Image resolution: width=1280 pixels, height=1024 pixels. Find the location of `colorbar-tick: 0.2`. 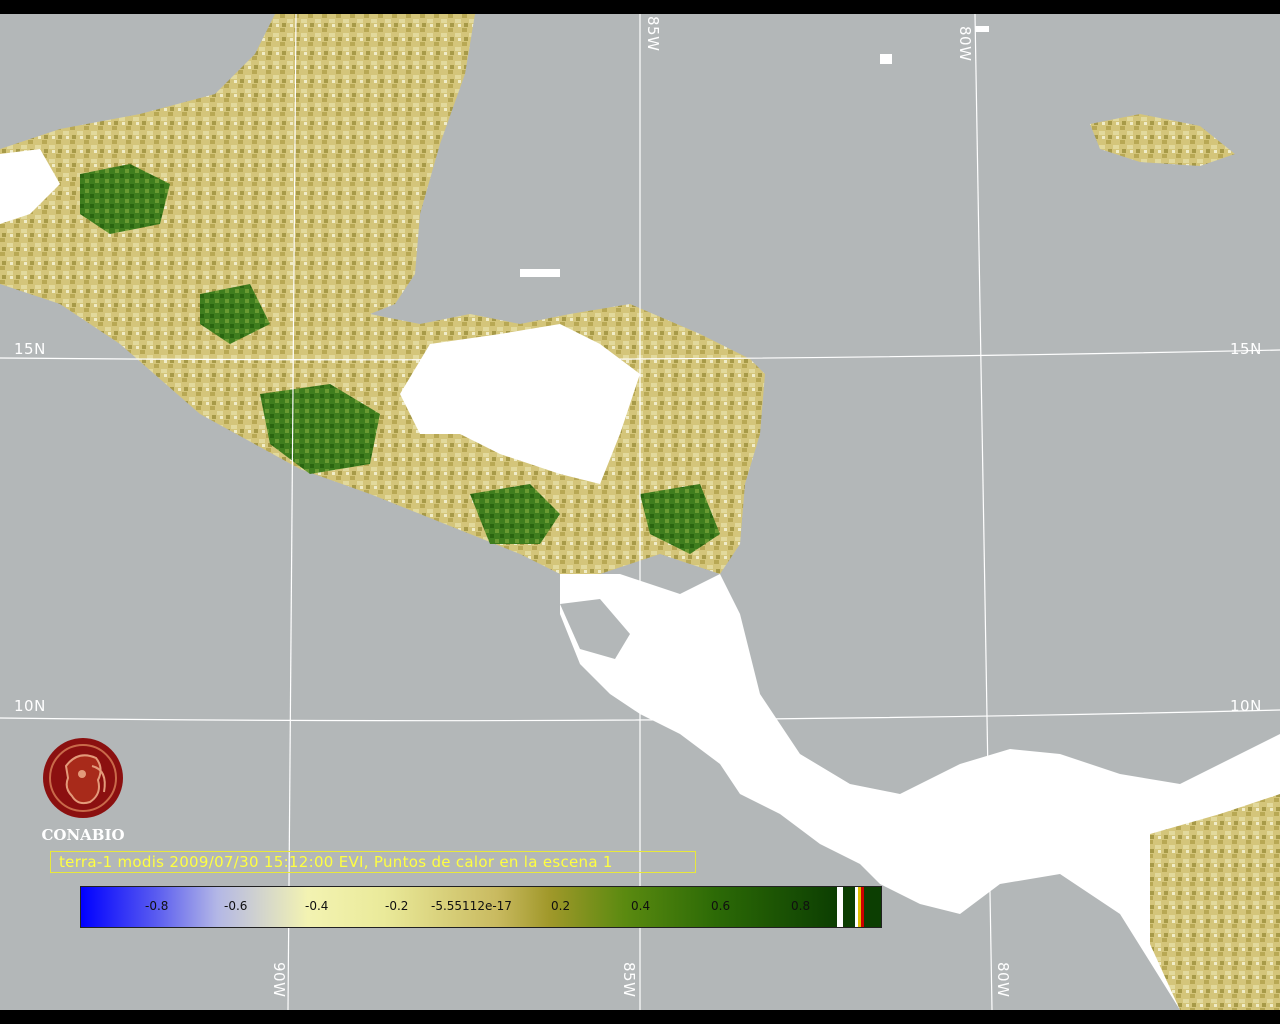

colorbar-tick: 0.2 is located at coordinates (561, 906).